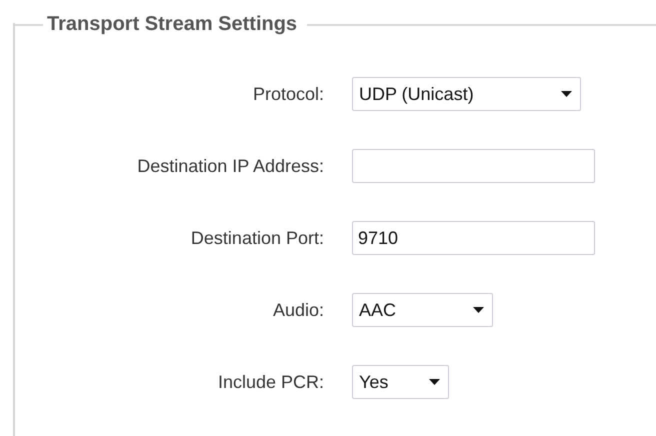 The height and width of the screenshot is (436, 656). What do you see at coordinates (172, 24) in the screenshot?
I see `section-title: Transport Stream Settings` at bounding box center [172, 24].